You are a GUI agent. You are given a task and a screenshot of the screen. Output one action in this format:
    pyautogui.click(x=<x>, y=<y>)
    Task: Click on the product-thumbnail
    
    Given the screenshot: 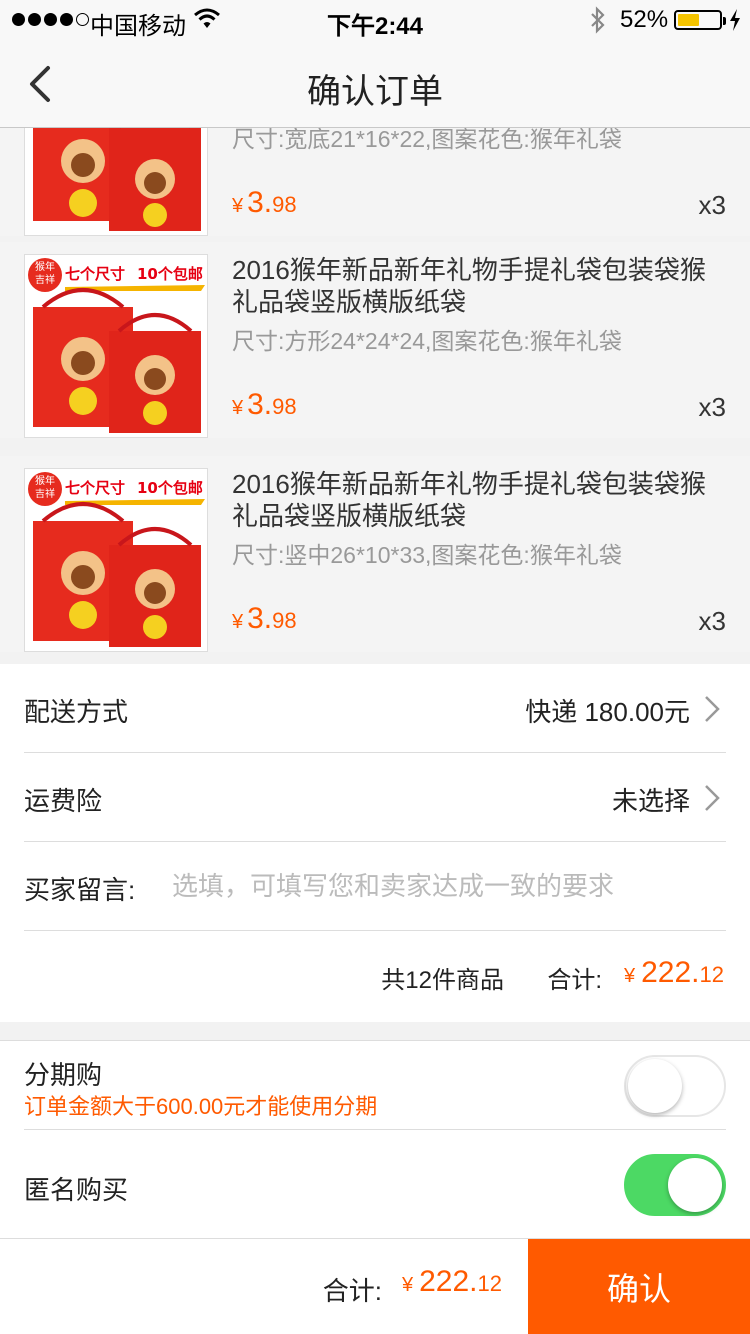 What is the action you would take?
    pyautogui.click(x=116, y=182)
    